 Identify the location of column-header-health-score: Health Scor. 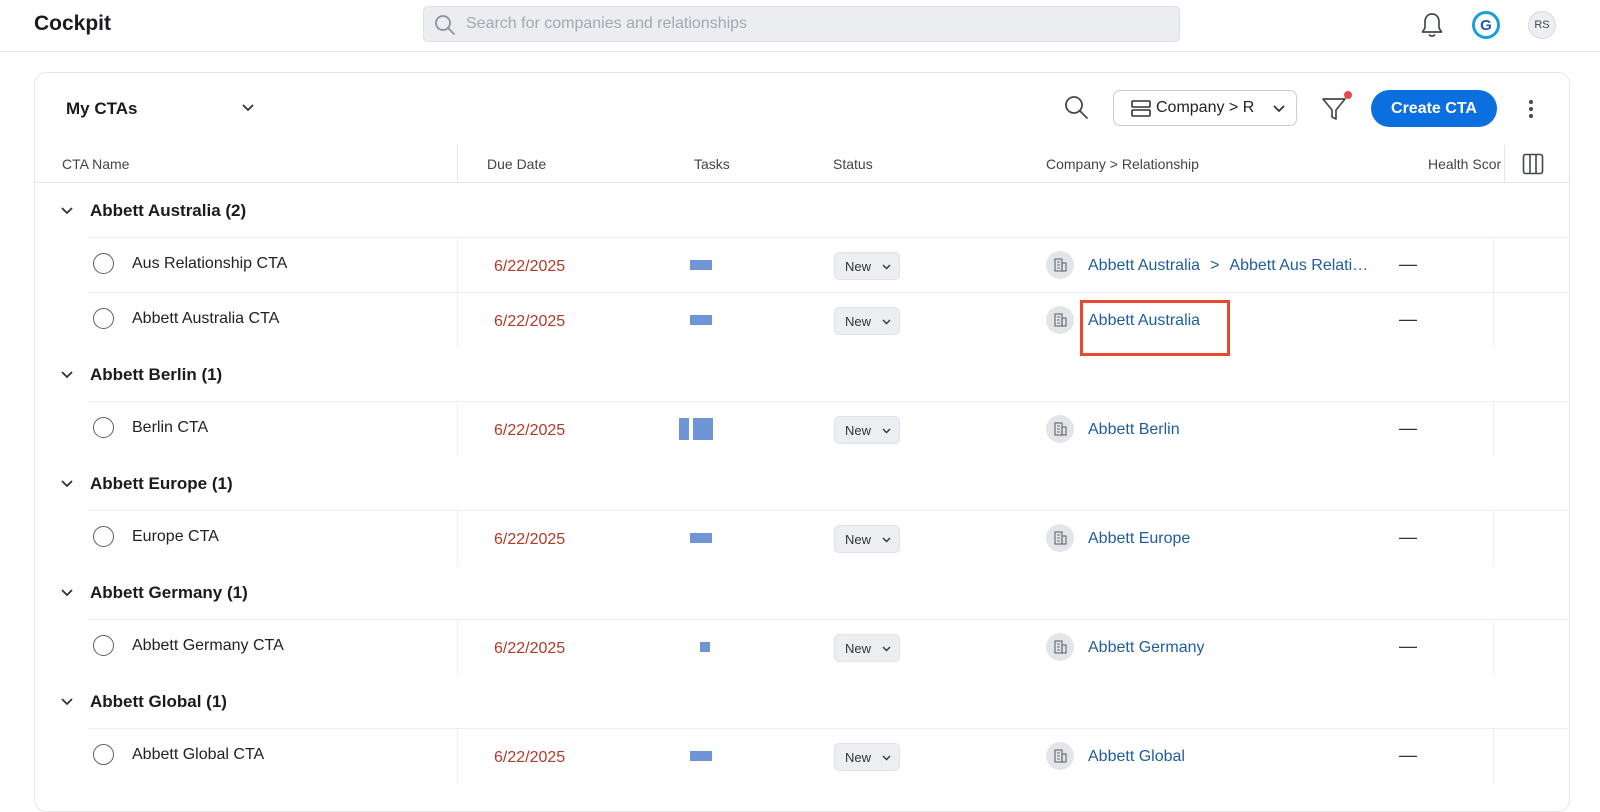
(1466, 164).